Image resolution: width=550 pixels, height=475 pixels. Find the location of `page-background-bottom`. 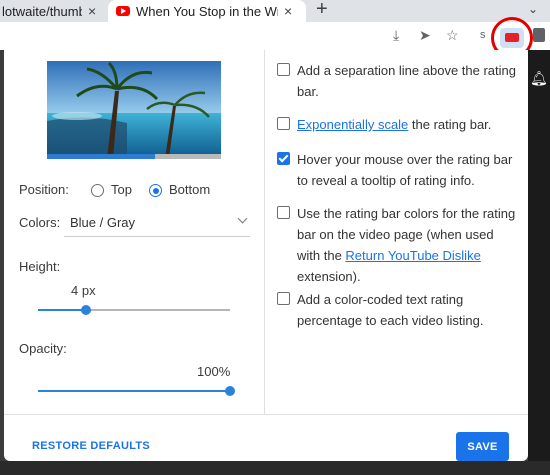

page-background-bottom is located at coordinates (275, 468).